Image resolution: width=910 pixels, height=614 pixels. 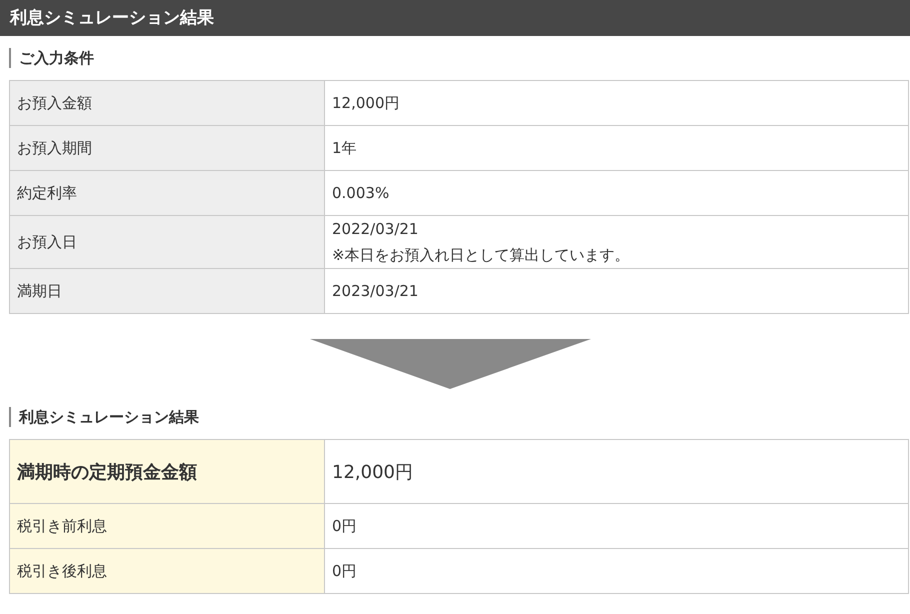 What do you see at coordinates (616, 291) in the screenshot?
I see `table-cell: 2023/03/21` at bounding box center [616, 291].